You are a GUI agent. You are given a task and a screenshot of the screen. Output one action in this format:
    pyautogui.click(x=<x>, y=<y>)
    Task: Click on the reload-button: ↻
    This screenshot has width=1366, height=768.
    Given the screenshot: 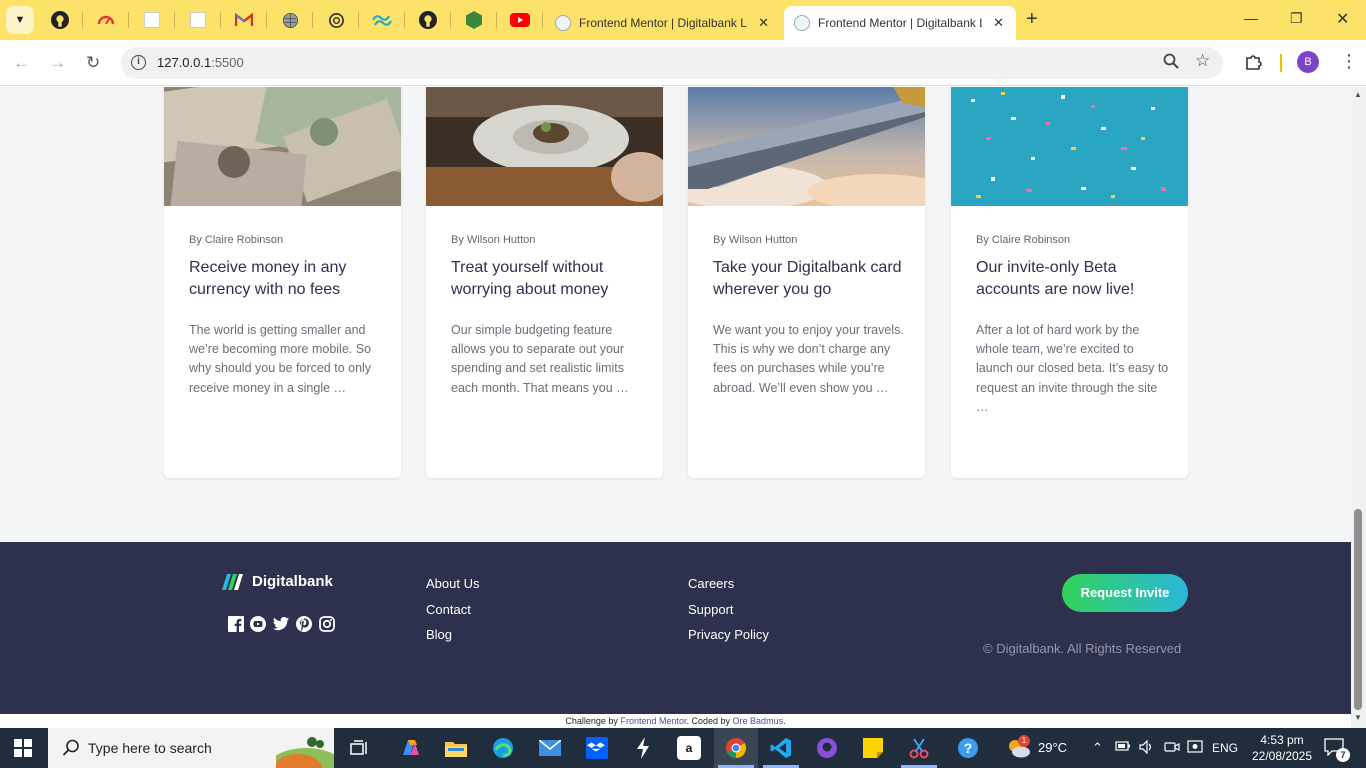 What is the action you would take?
    pyautogui.click(x=93, y=63)
    